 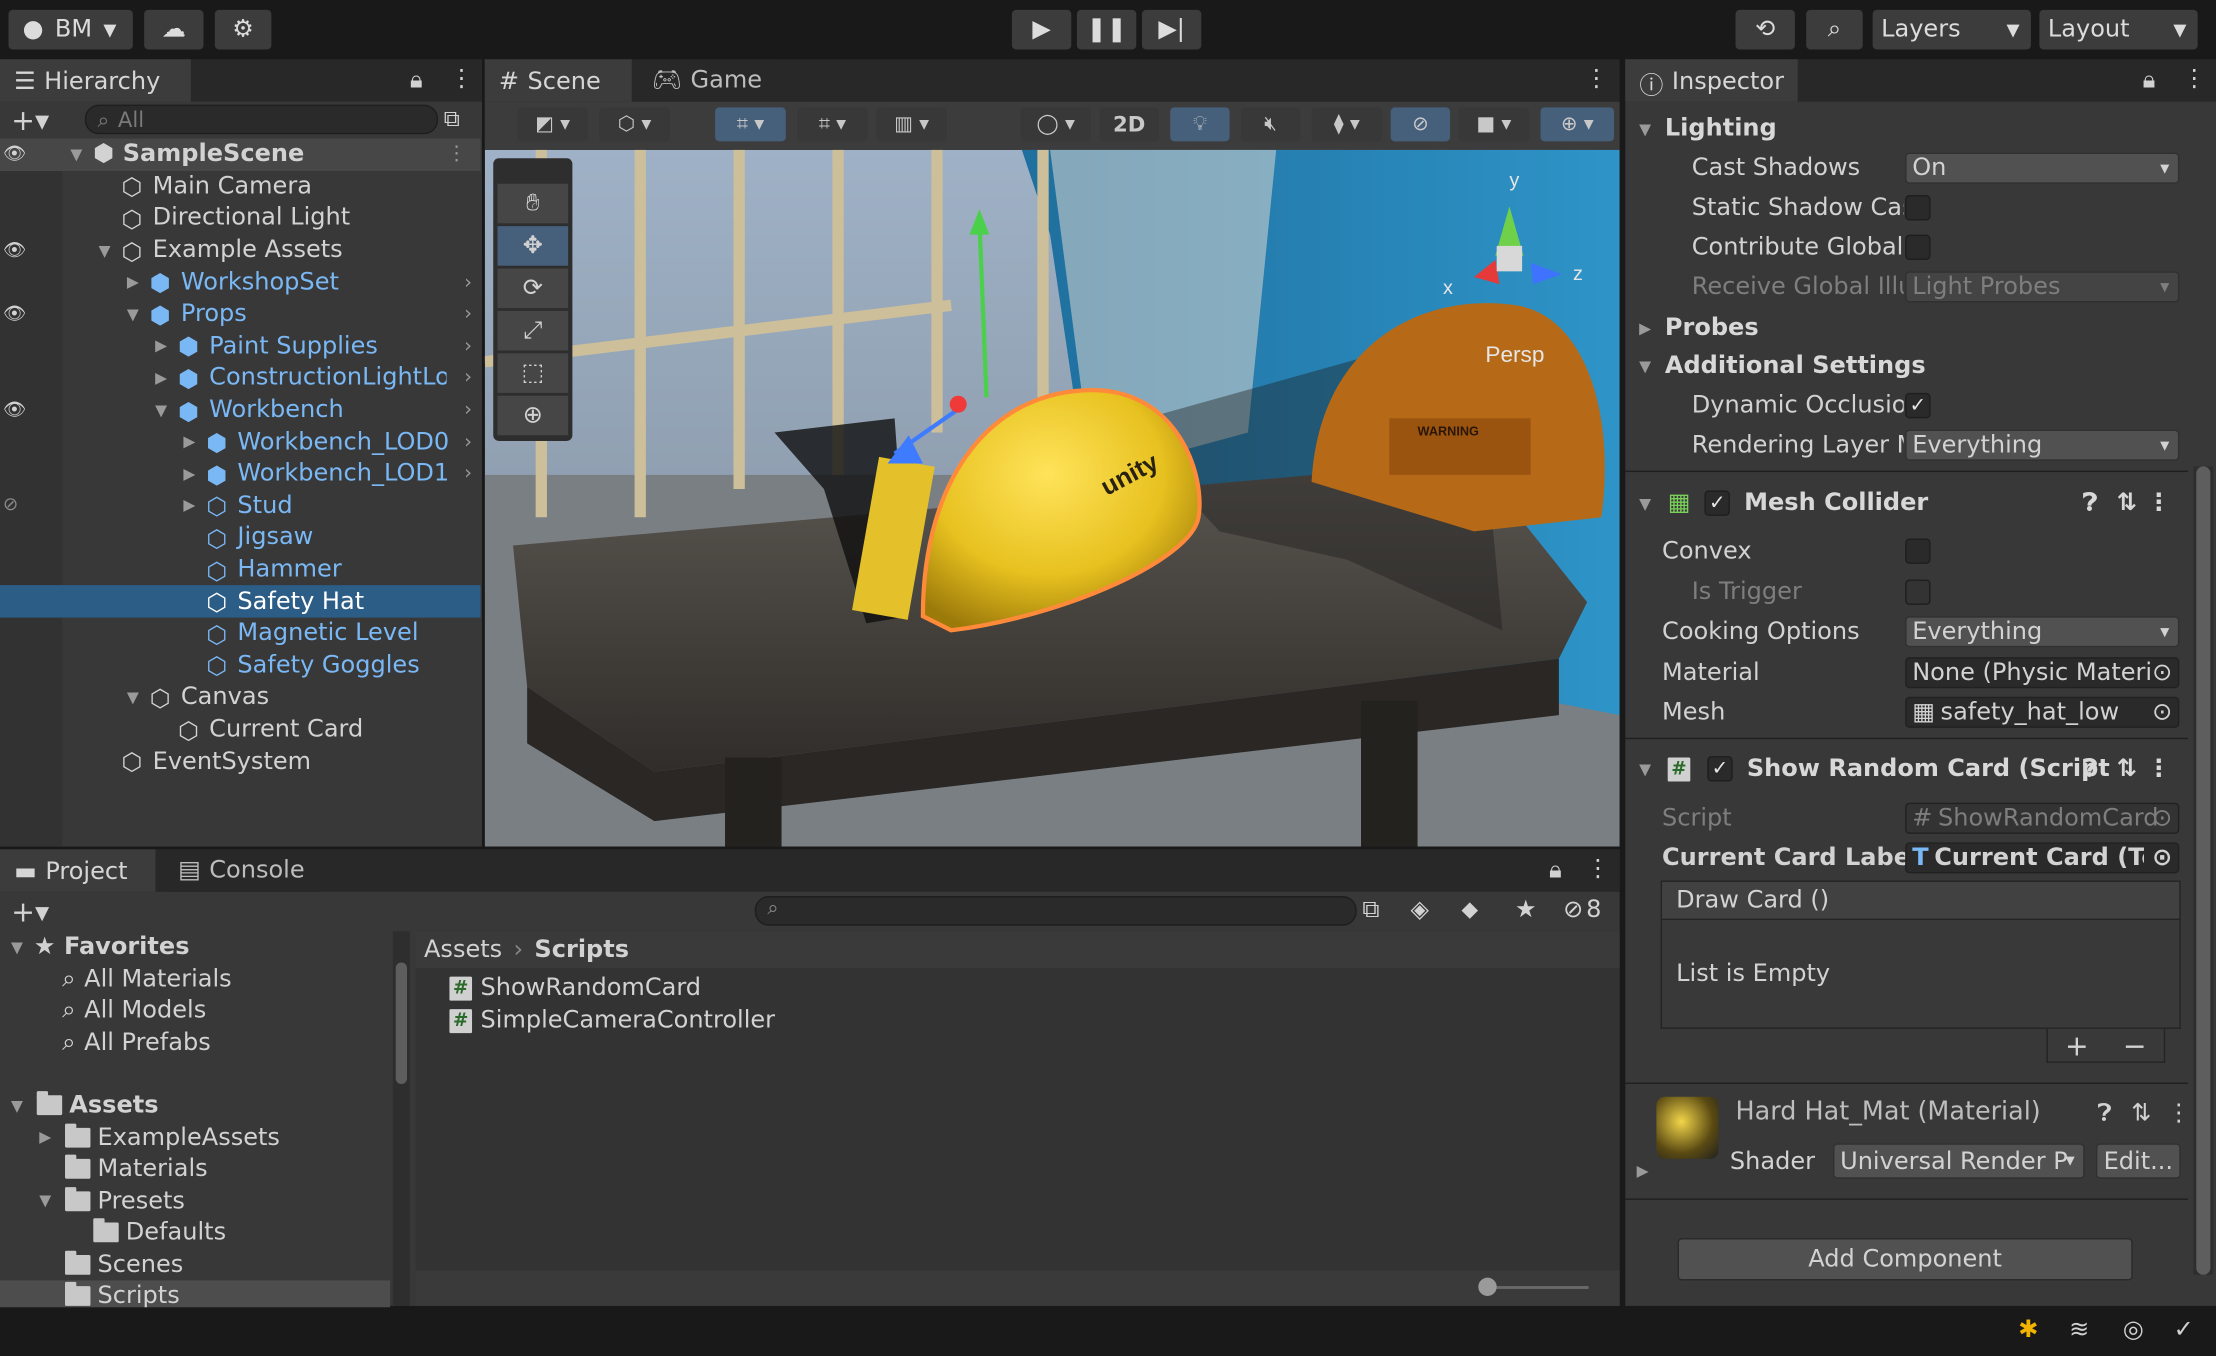 I want to click on list-item-selected: ⬡ Safety Hat, so click(x=240, y=601).